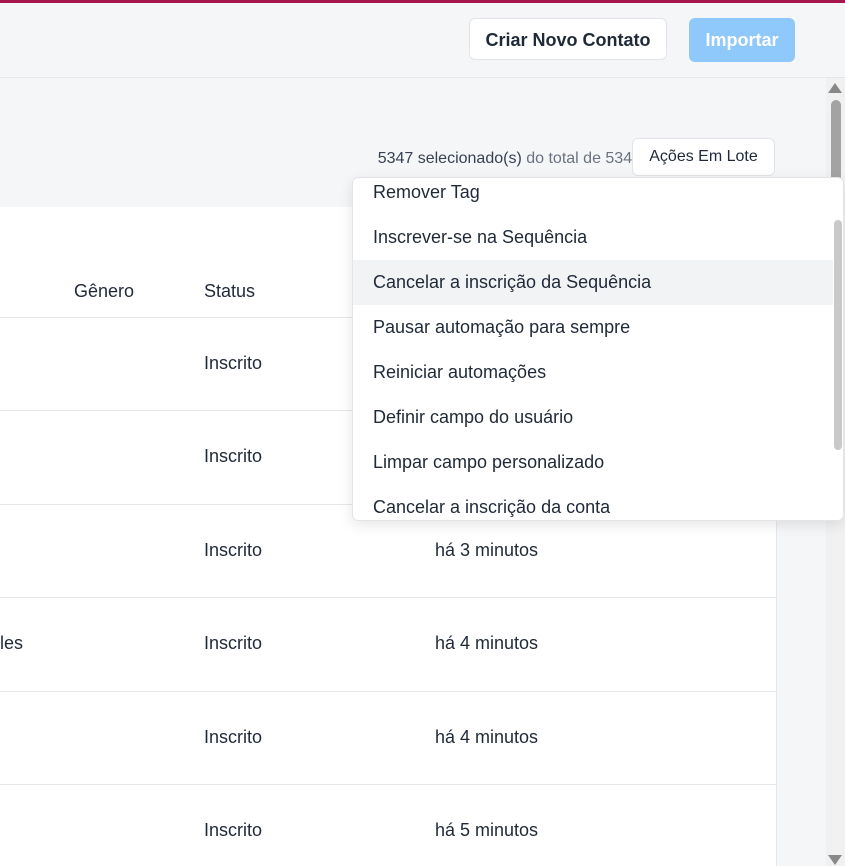  I want to click on name-cell: les, so click(12, 643).